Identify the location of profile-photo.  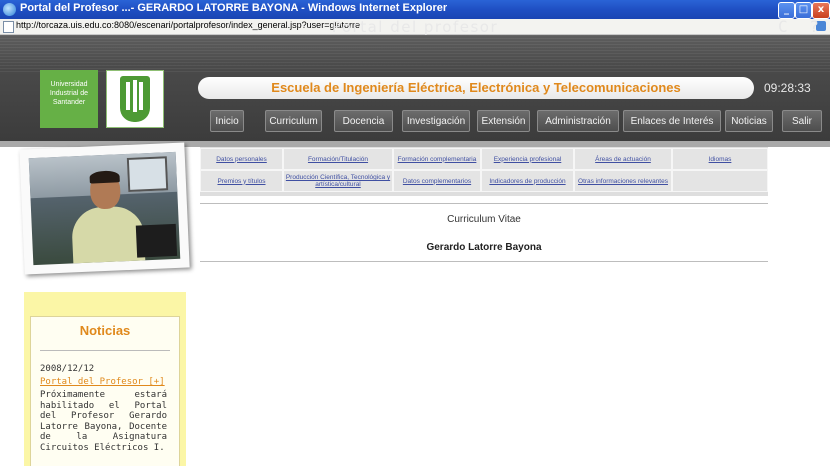
(104, 208).